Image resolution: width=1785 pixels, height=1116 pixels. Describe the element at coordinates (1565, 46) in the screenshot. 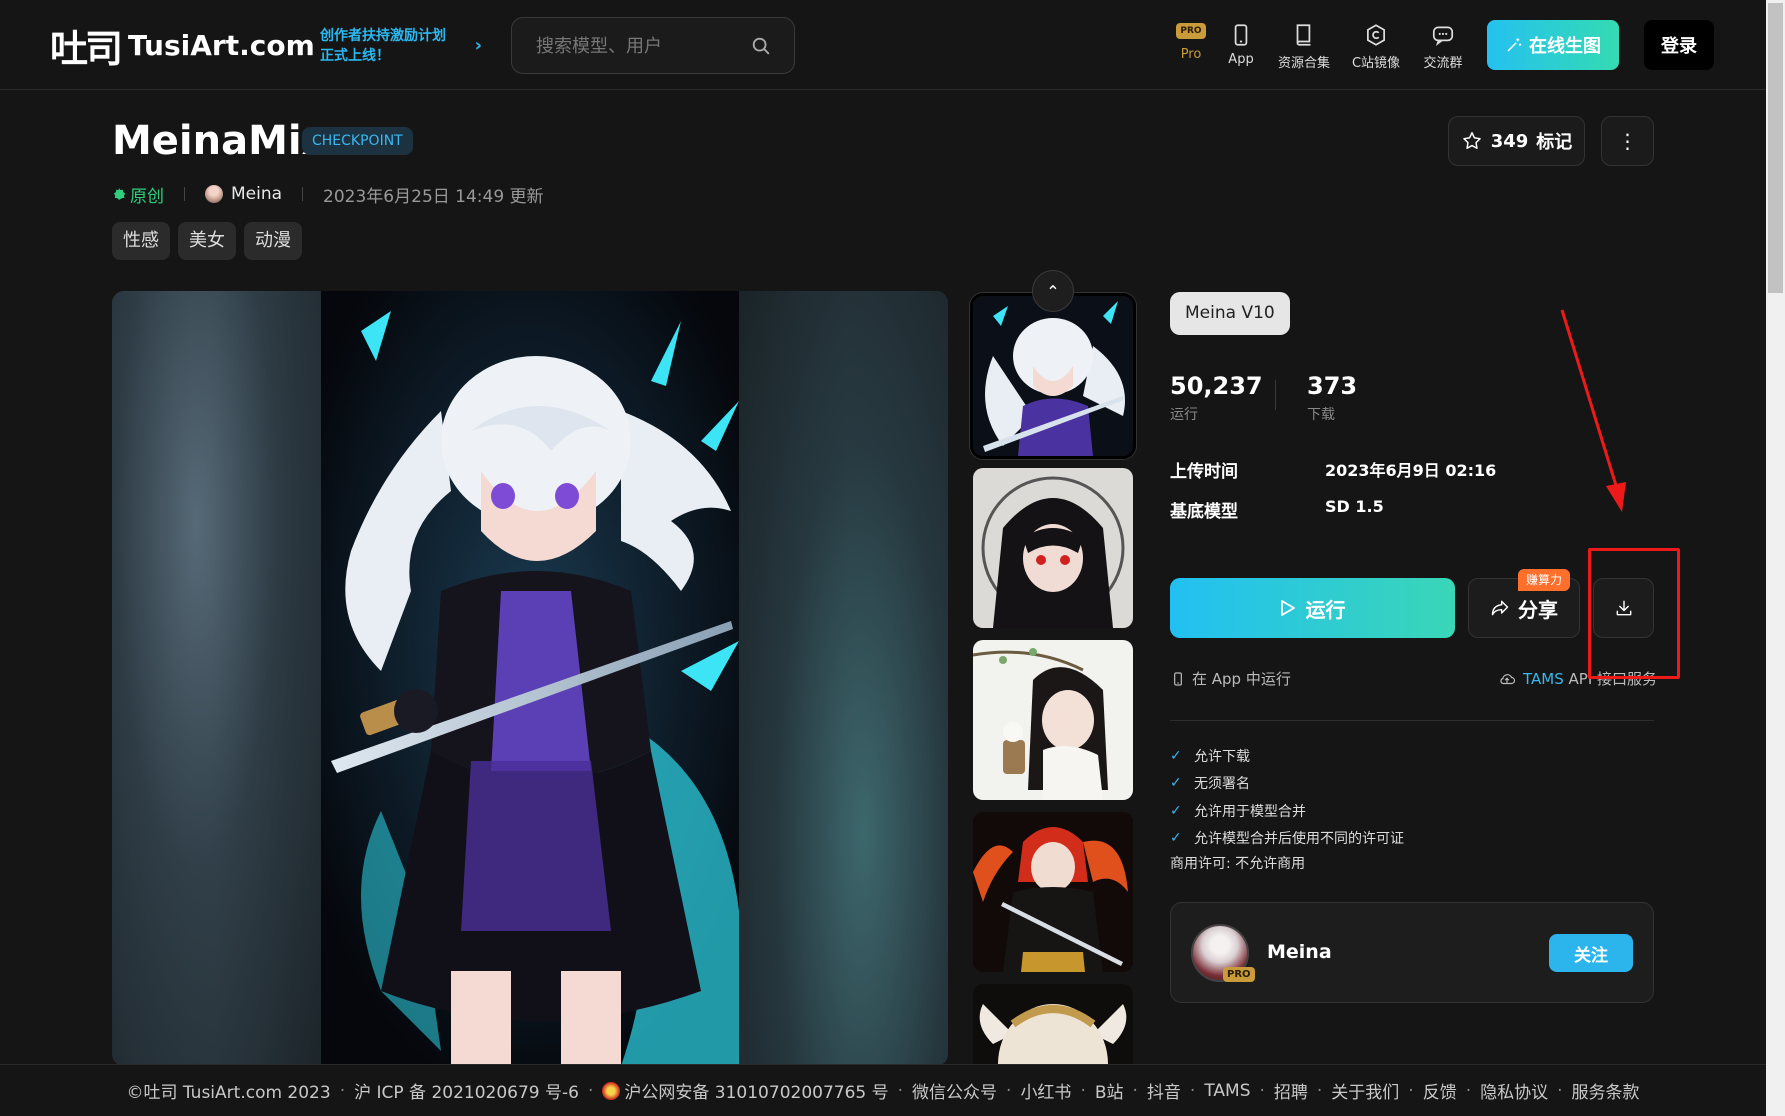

I see `online-generate-label: 在线生图` at that location.